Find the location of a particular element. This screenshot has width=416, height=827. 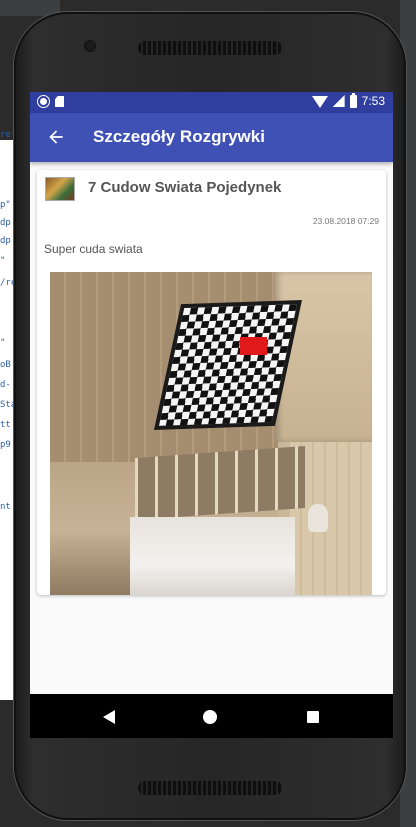

nav-home-icon is located at coordinates (210, 717).